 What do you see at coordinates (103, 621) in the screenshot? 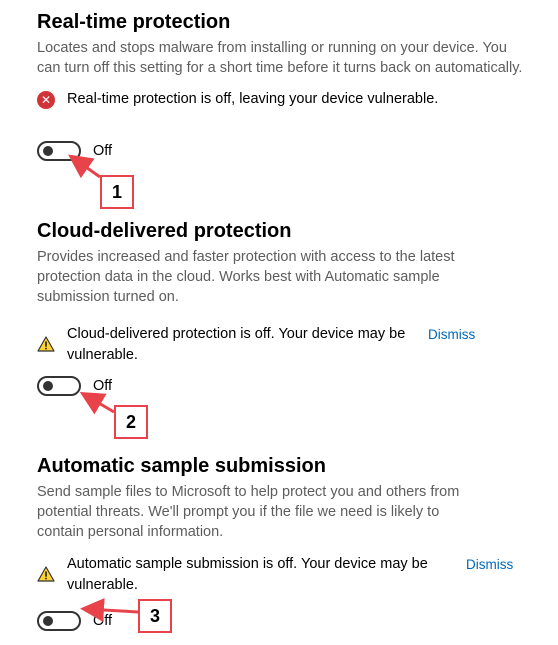
I see `sample-toggle-label: Off` at bounding box center [103, 621].